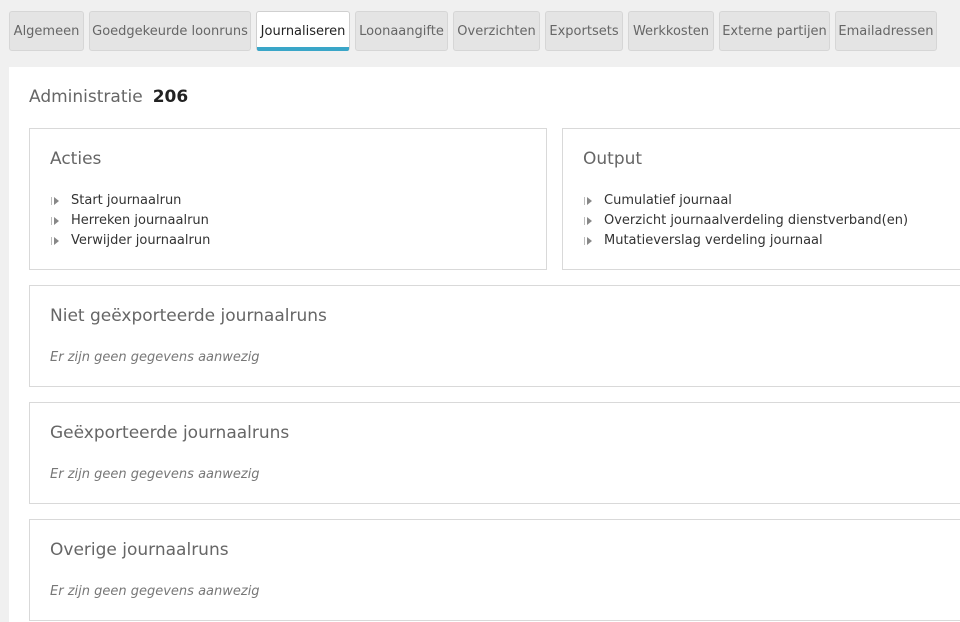 The width and height of the screenshot is (960, 622). I want to click on output-mutatieverslag: Mutatieverslag verdeling journaal, so click(746, 241).